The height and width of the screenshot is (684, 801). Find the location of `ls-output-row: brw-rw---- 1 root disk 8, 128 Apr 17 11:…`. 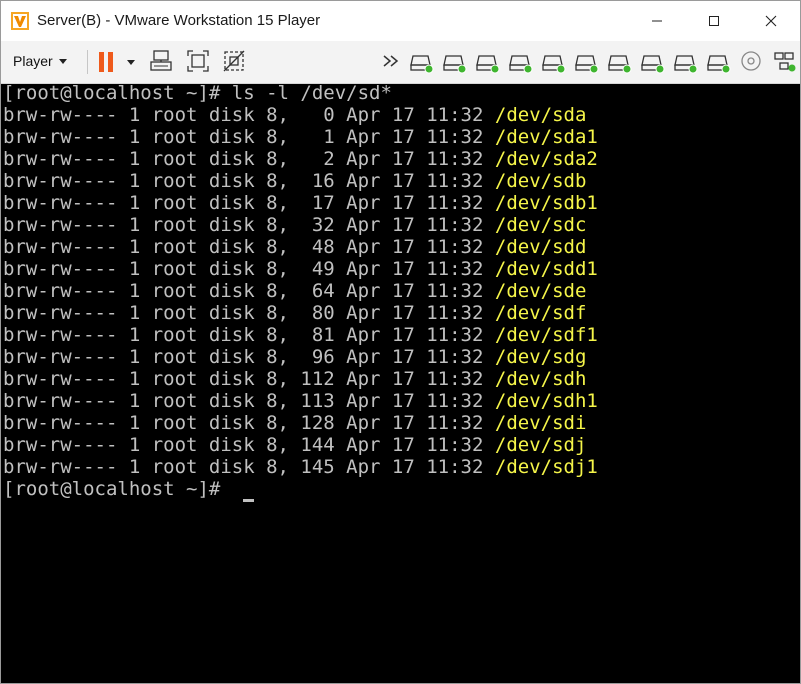

ls-output-row: brw-rw---- 1 root disk 8, 128 Apr 17 11:… is located at coordinates (294, 423).